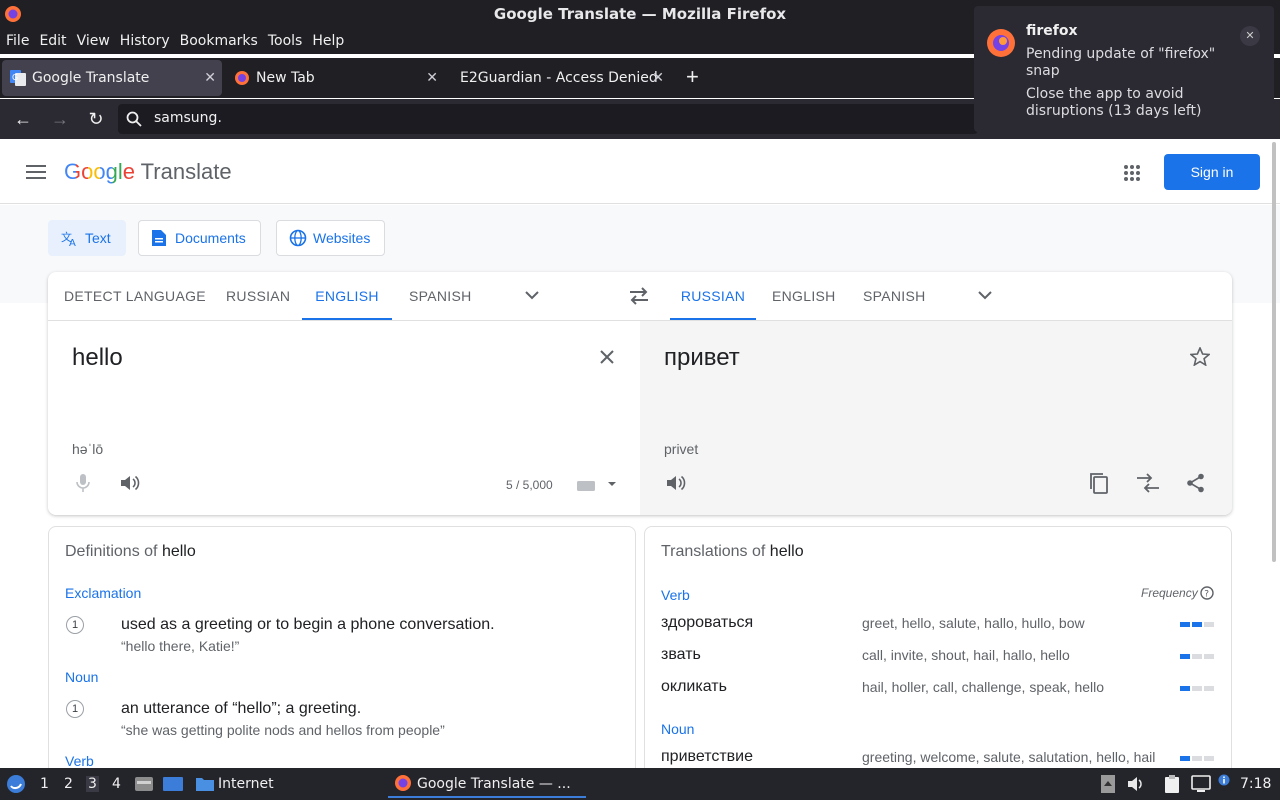 This screenshot has height=800, width=1280. I want to click on translation-word: приветствие, so click(707, 757).